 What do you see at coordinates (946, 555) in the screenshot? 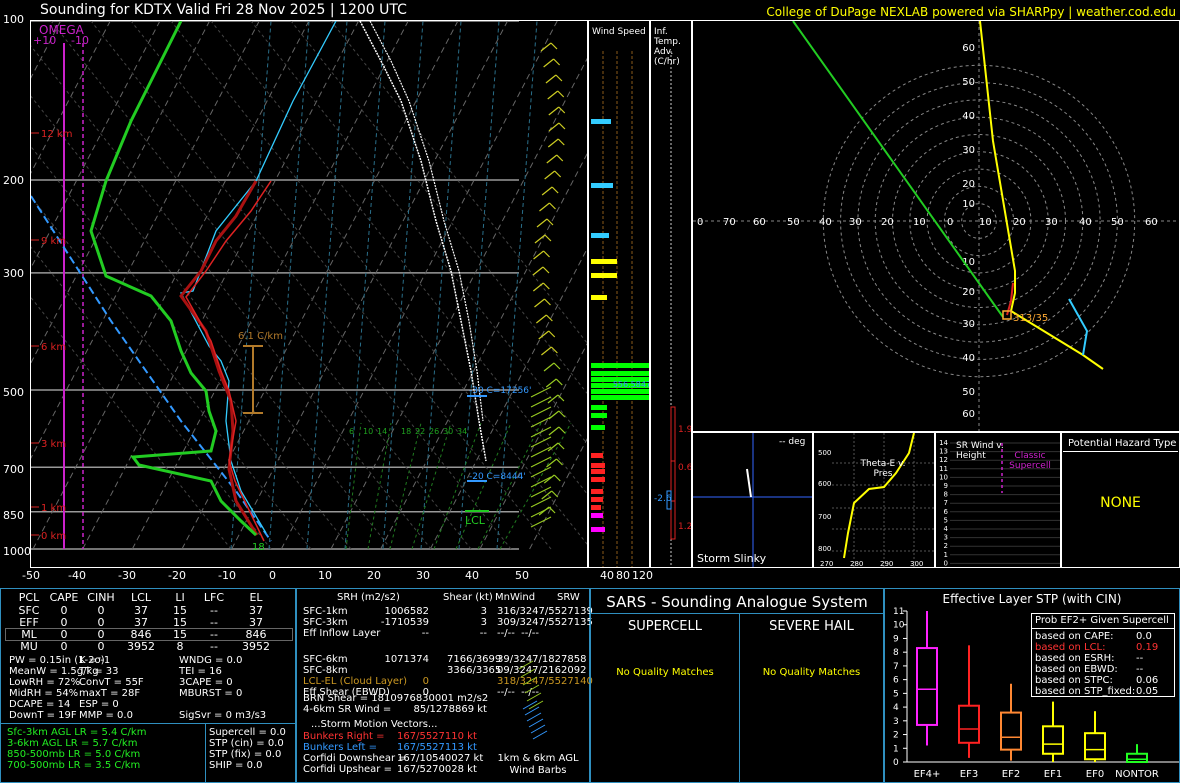
I see `sr-wind-y-tick: 1` at bounding box center [946, 555].